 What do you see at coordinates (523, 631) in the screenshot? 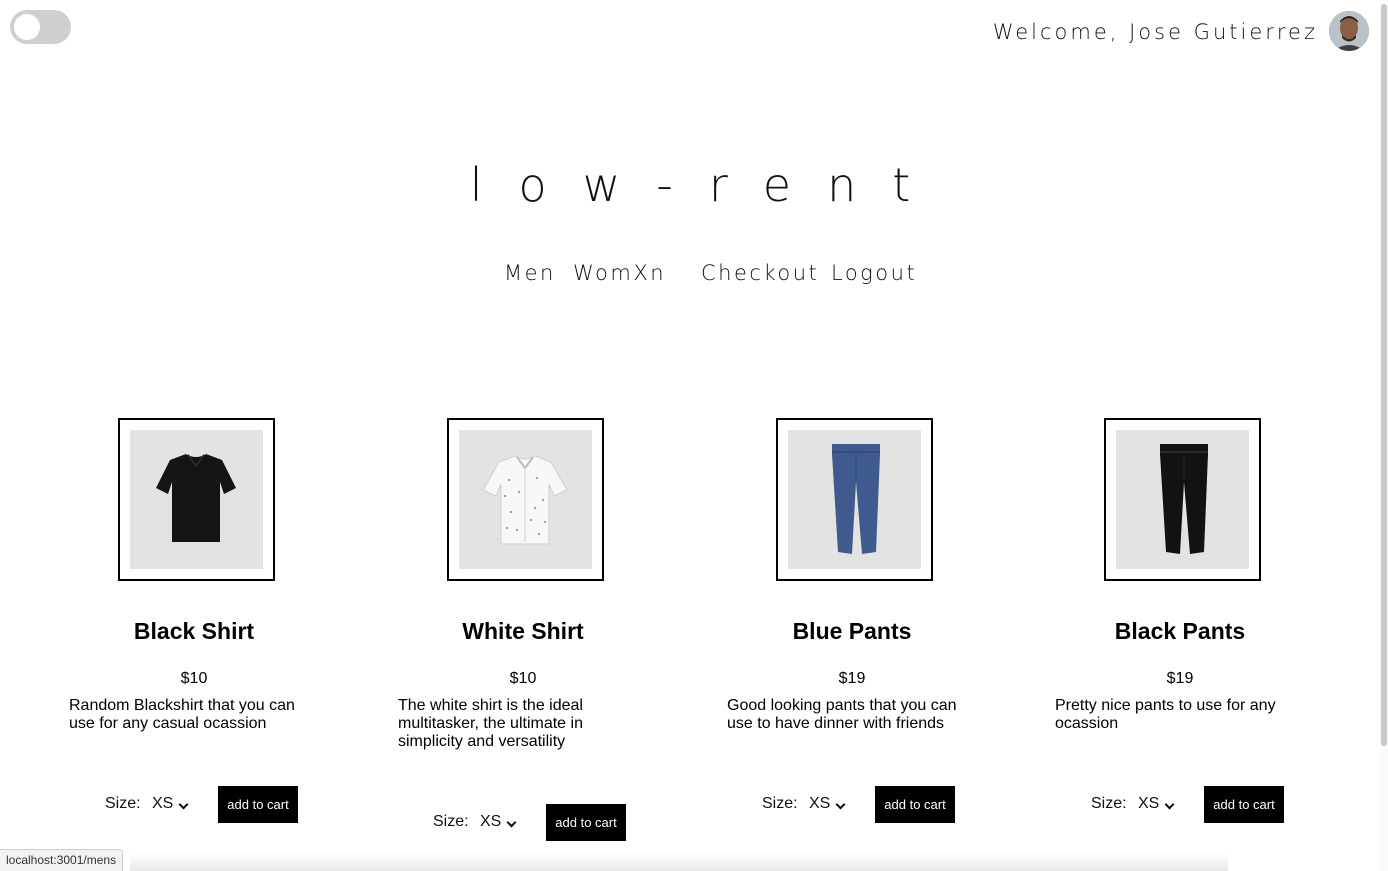
I see `product-name: White Shirt` at bounding box center [523, 631].